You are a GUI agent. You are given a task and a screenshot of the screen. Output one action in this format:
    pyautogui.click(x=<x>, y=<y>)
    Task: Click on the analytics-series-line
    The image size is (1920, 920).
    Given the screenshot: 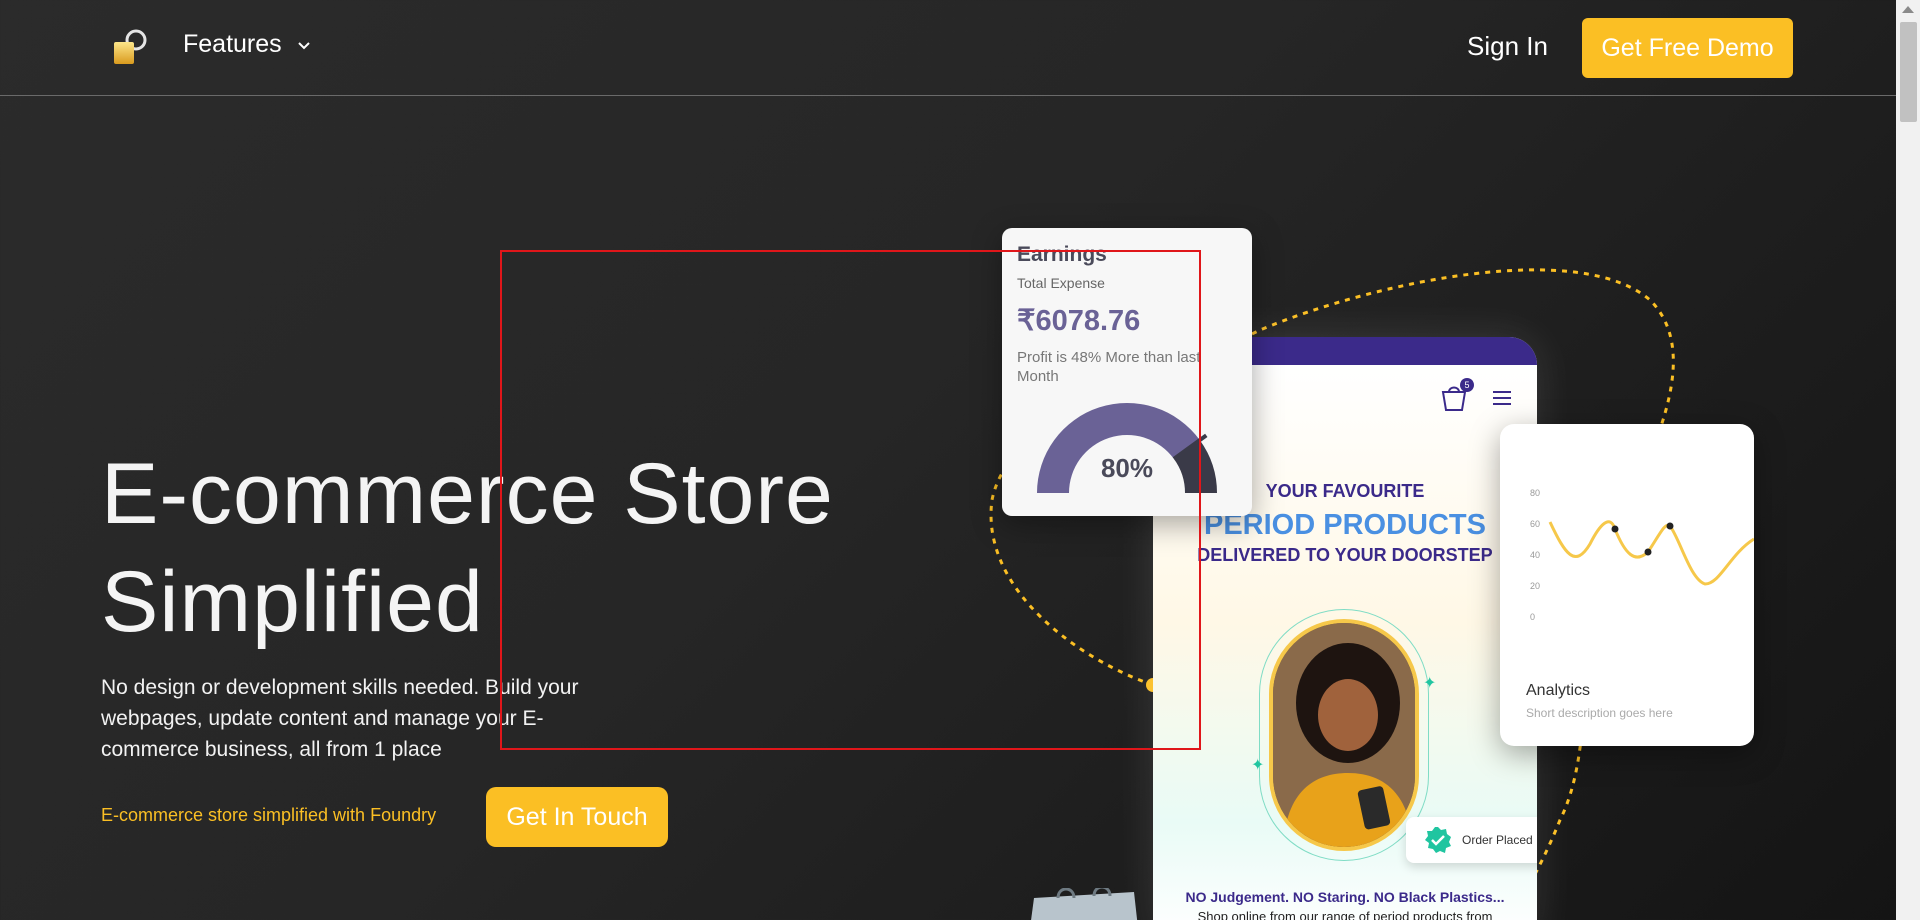 What is the action you would take?
    pyautogui.click(x=1651, y=553)
    